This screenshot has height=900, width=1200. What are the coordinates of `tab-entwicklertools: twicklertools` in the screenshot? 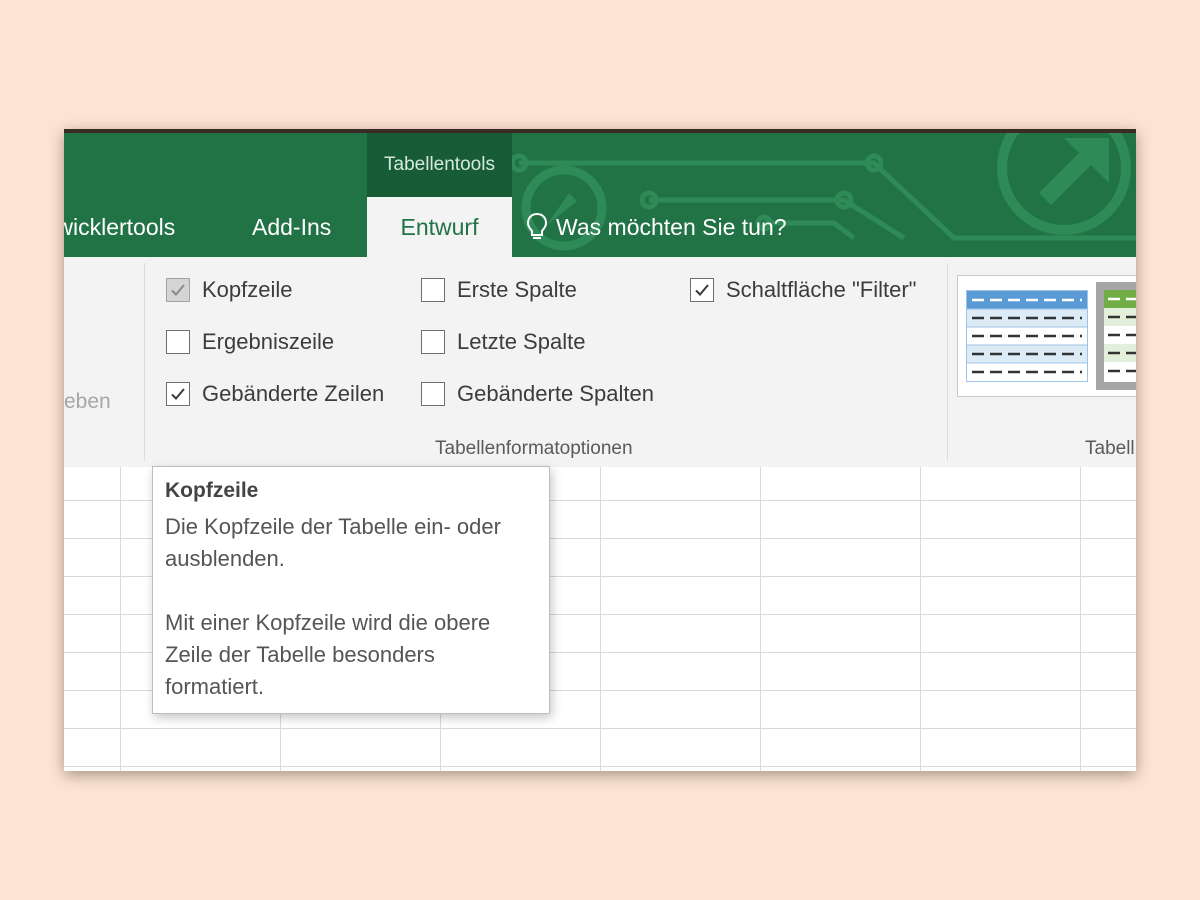 It's located at (119, 227).